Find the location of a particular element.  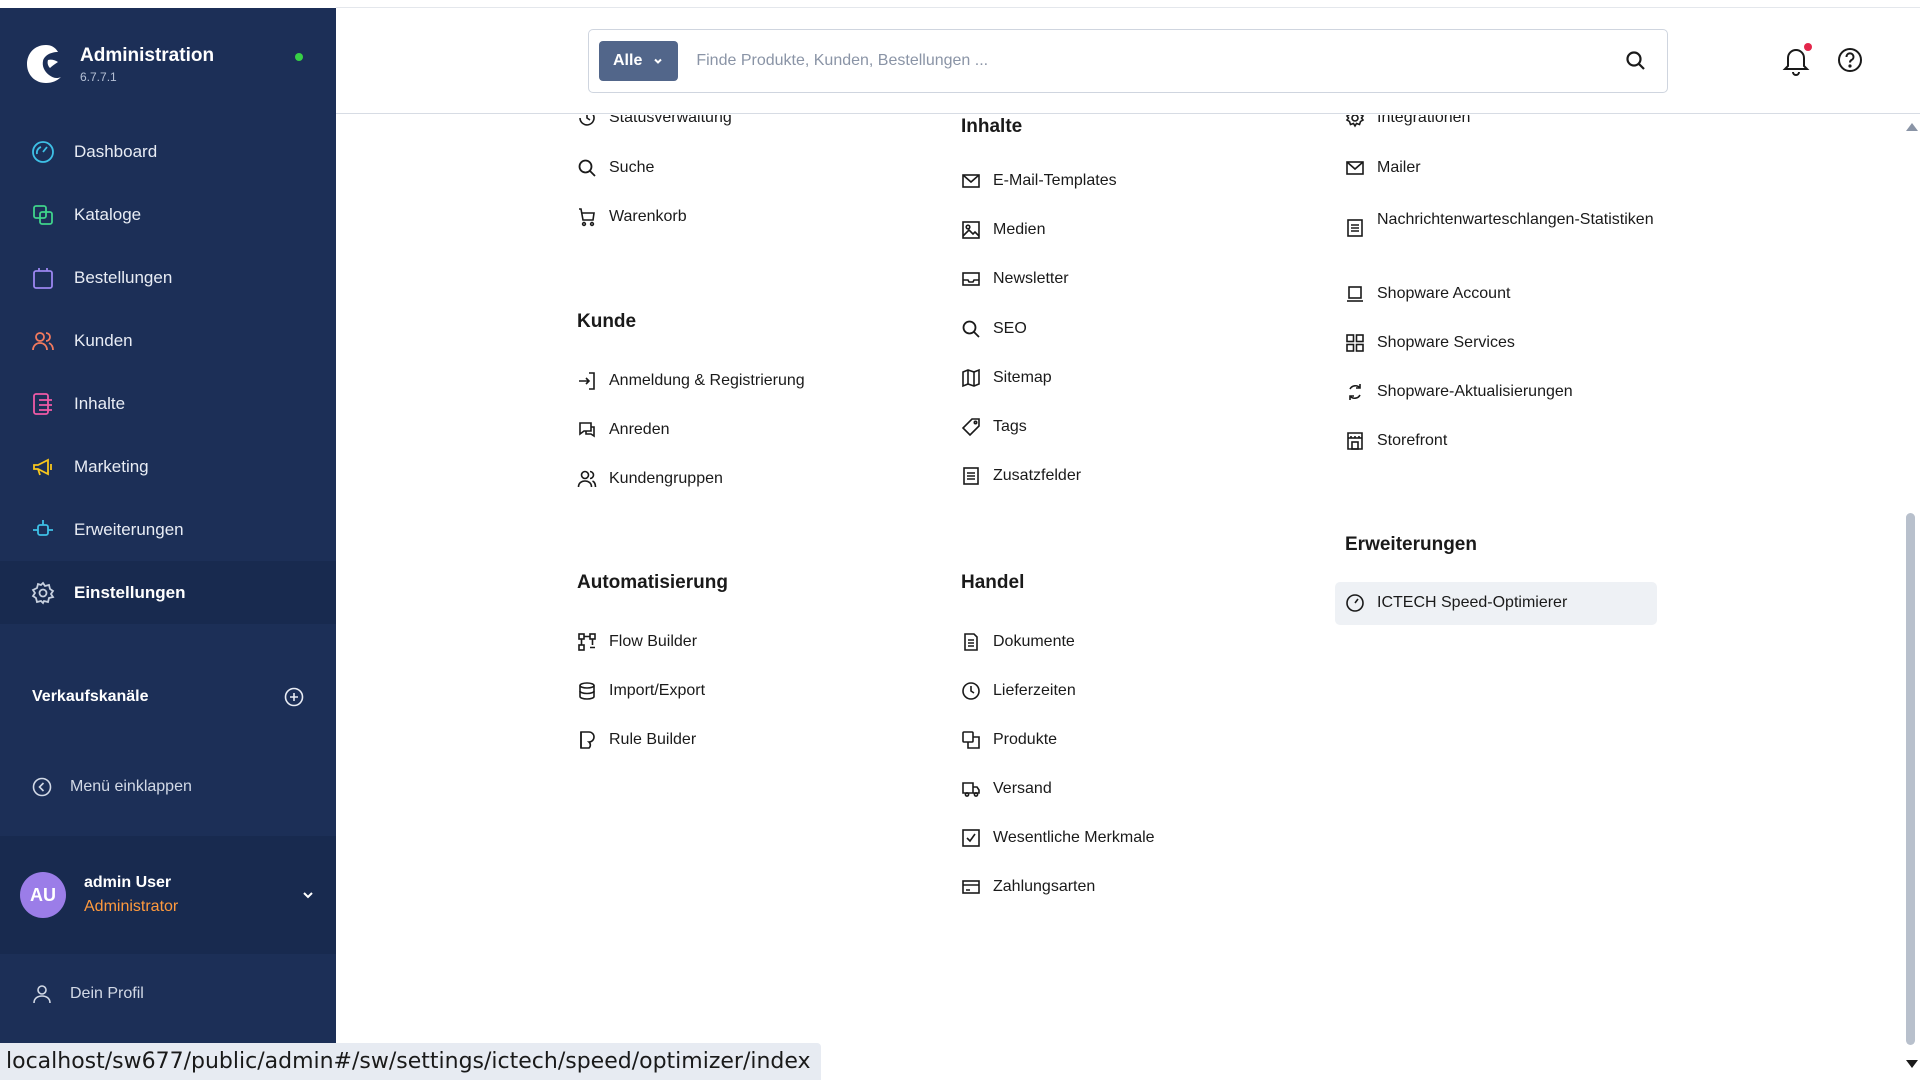

settings-item-essential-characteristics: Wesentliche Merkmale is located at coordinates (1122, 838).